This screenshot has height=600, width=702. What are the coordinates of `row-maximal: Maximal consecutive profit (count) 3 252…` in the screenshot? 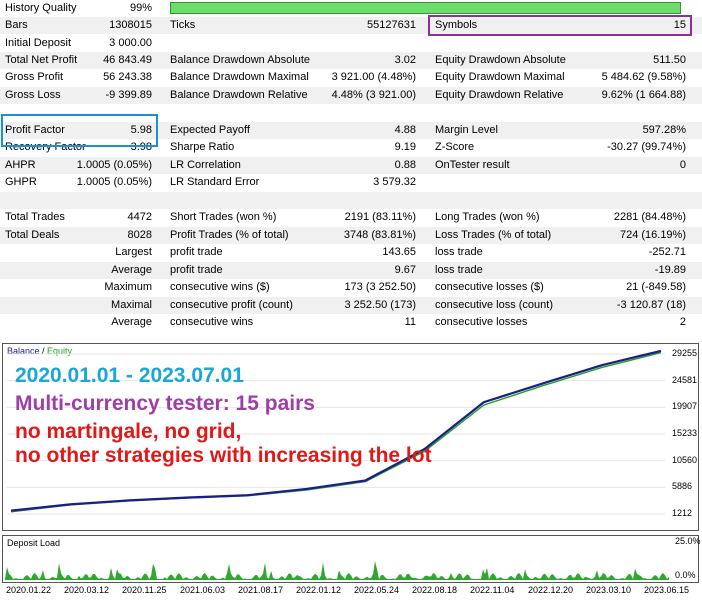 It's located at (351, 305).